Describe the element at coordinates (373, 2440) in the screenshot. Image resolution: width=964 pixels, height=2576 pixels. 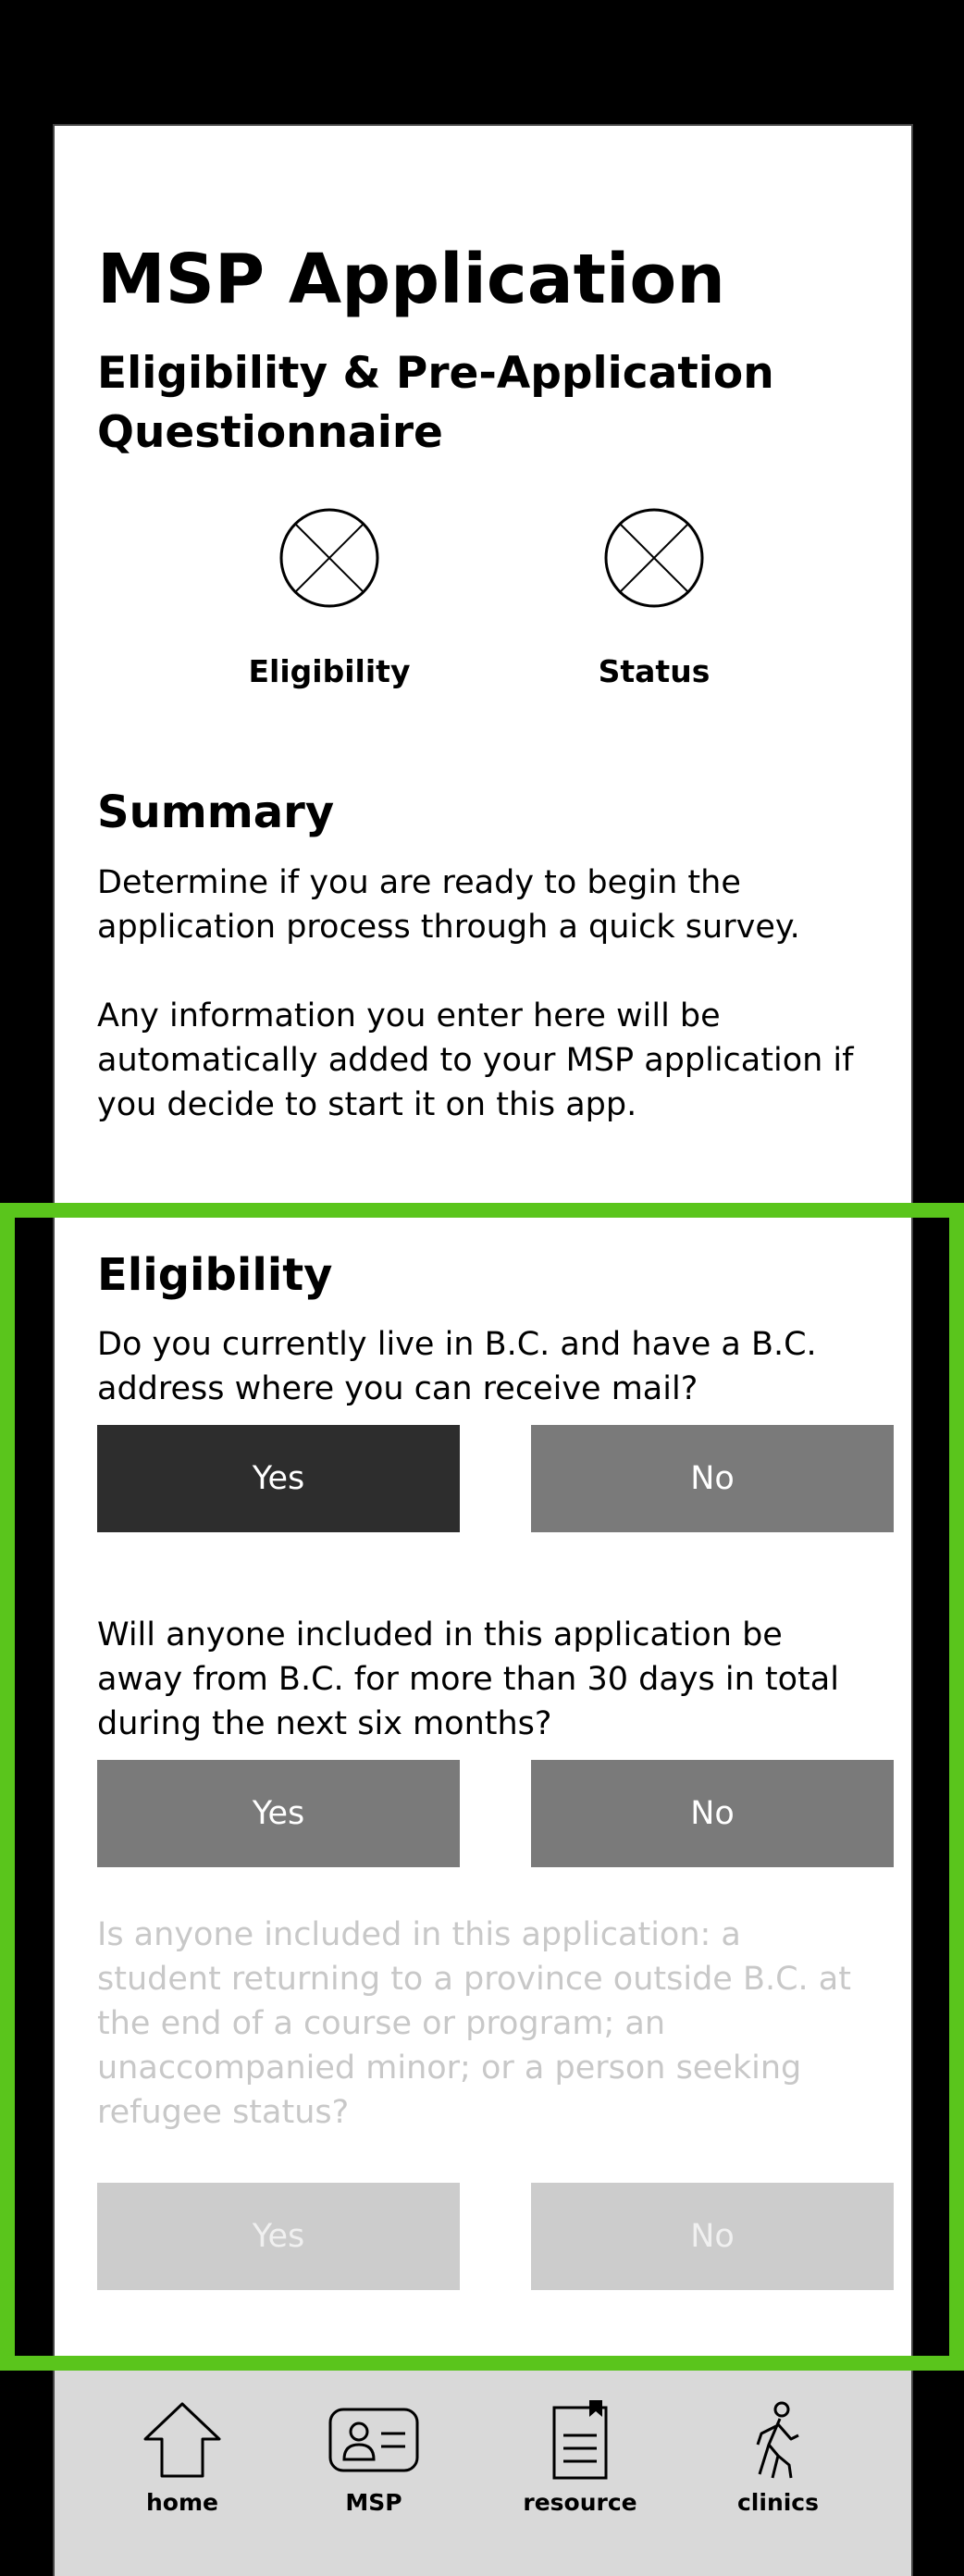
I see `id-card-icon` at that location.